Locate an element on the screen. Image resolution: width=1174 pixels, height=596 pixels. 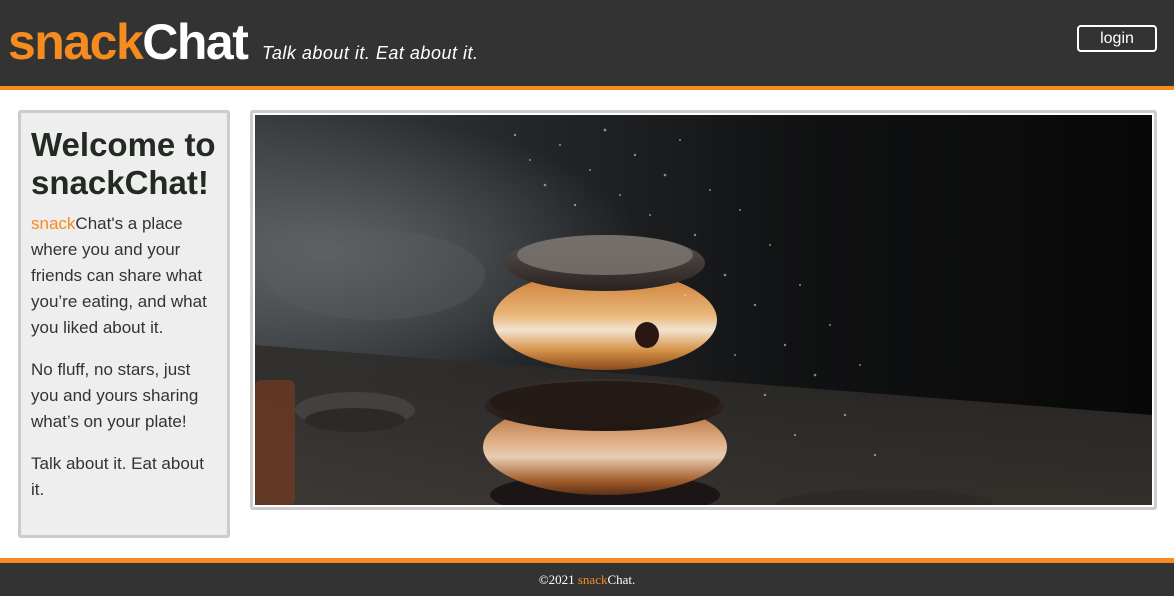
intro-snack-text: snack is located at coordinates (53, 223).